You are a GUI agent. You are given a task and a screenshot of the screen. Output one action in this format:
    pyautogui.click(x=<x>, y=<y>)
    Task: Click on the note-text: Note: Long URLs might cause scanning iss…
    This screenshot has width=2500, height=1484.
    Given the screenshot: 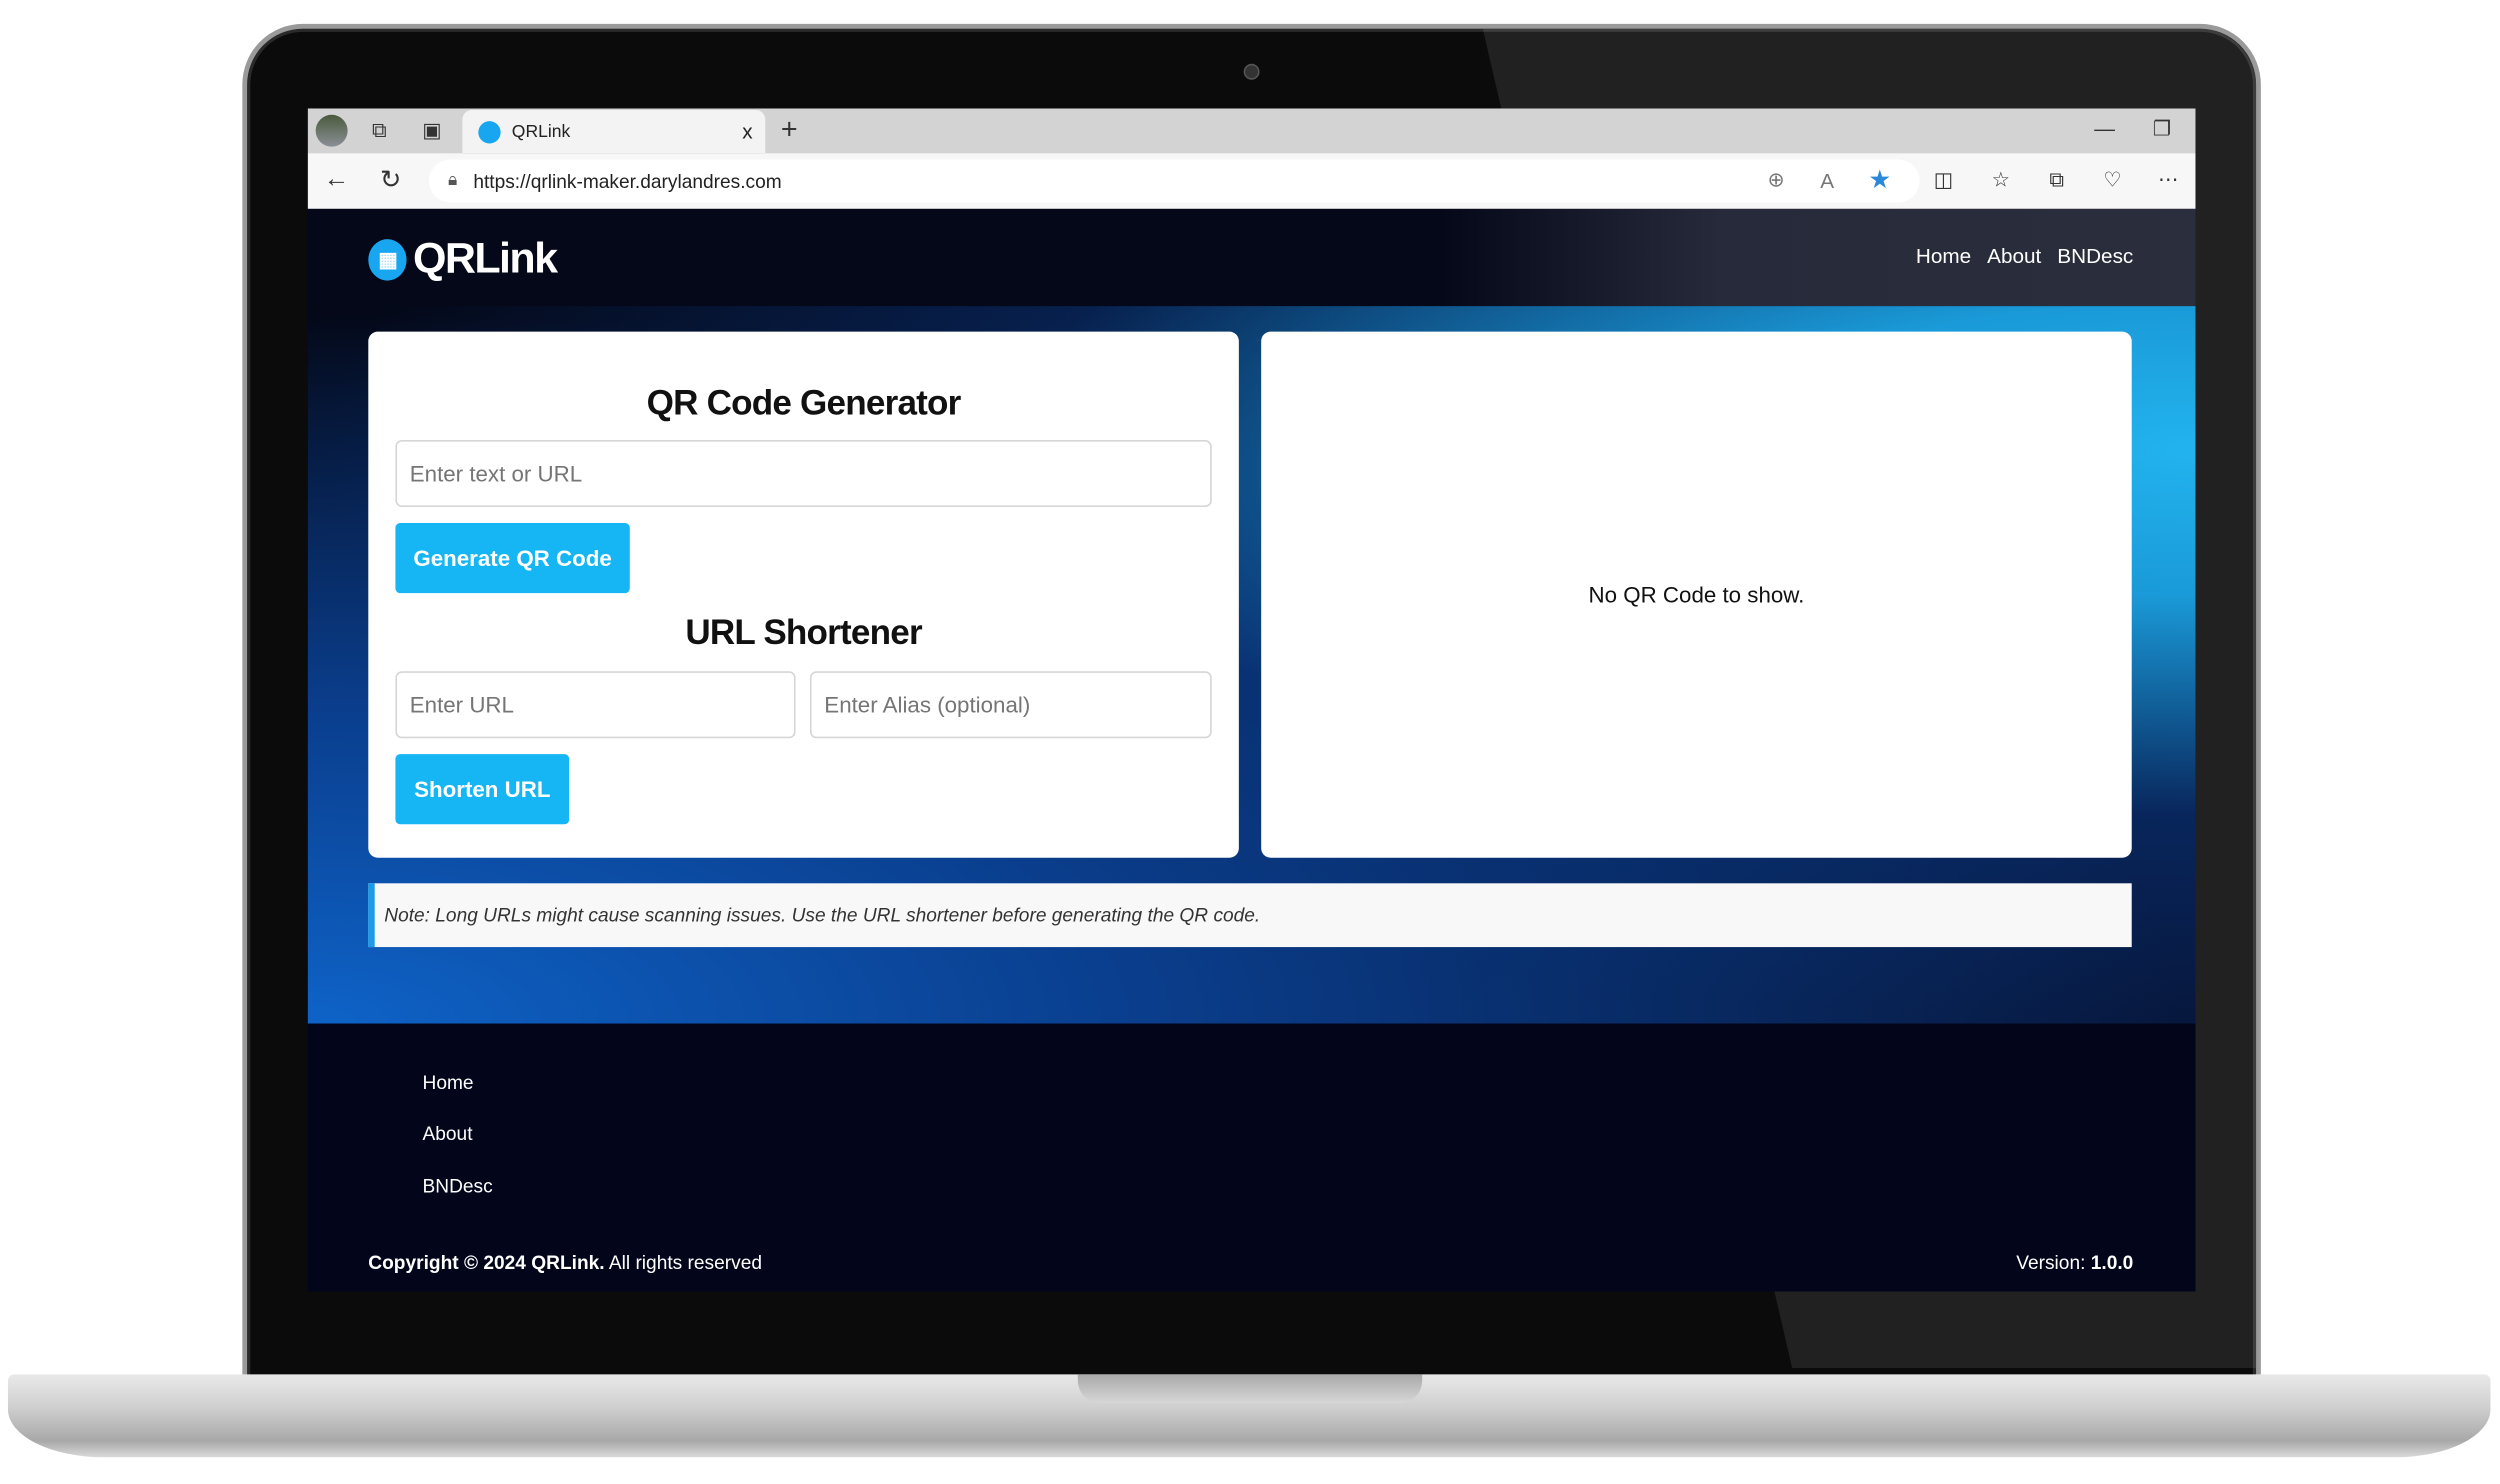 What is the action you would take?
    pyautogui.click(x=822, y=915)
    